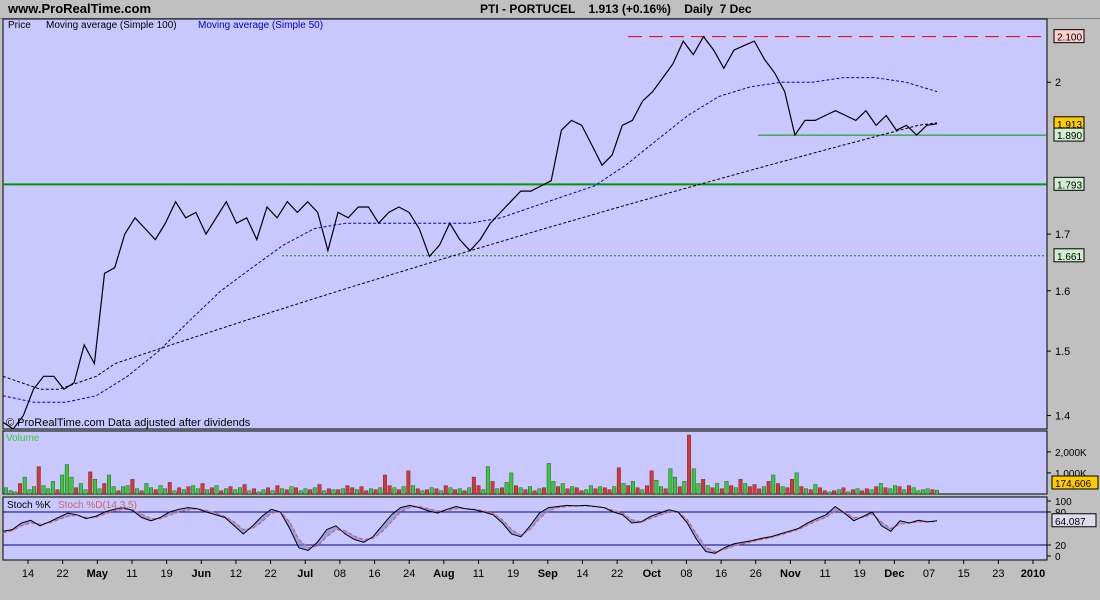 Image resolution: width=1100 pixels, height=600 pixels. Describe the element at coordinates (1062, 235) in the screenshot. I see `price-axis-label: 1.7` at that location.